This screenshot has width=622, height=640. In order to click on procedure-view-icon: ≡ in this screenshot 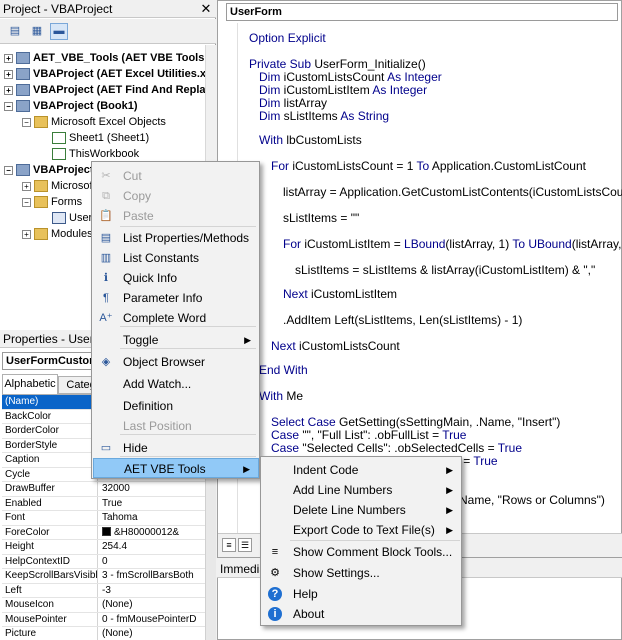, I will do `click(229, 545)`.